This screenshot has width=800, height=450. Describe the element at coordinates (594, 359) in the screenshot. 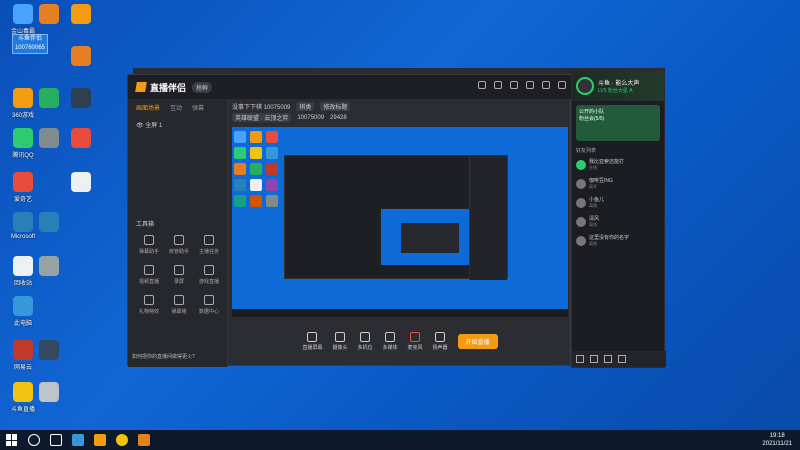

I see `gift-icon` at that location.